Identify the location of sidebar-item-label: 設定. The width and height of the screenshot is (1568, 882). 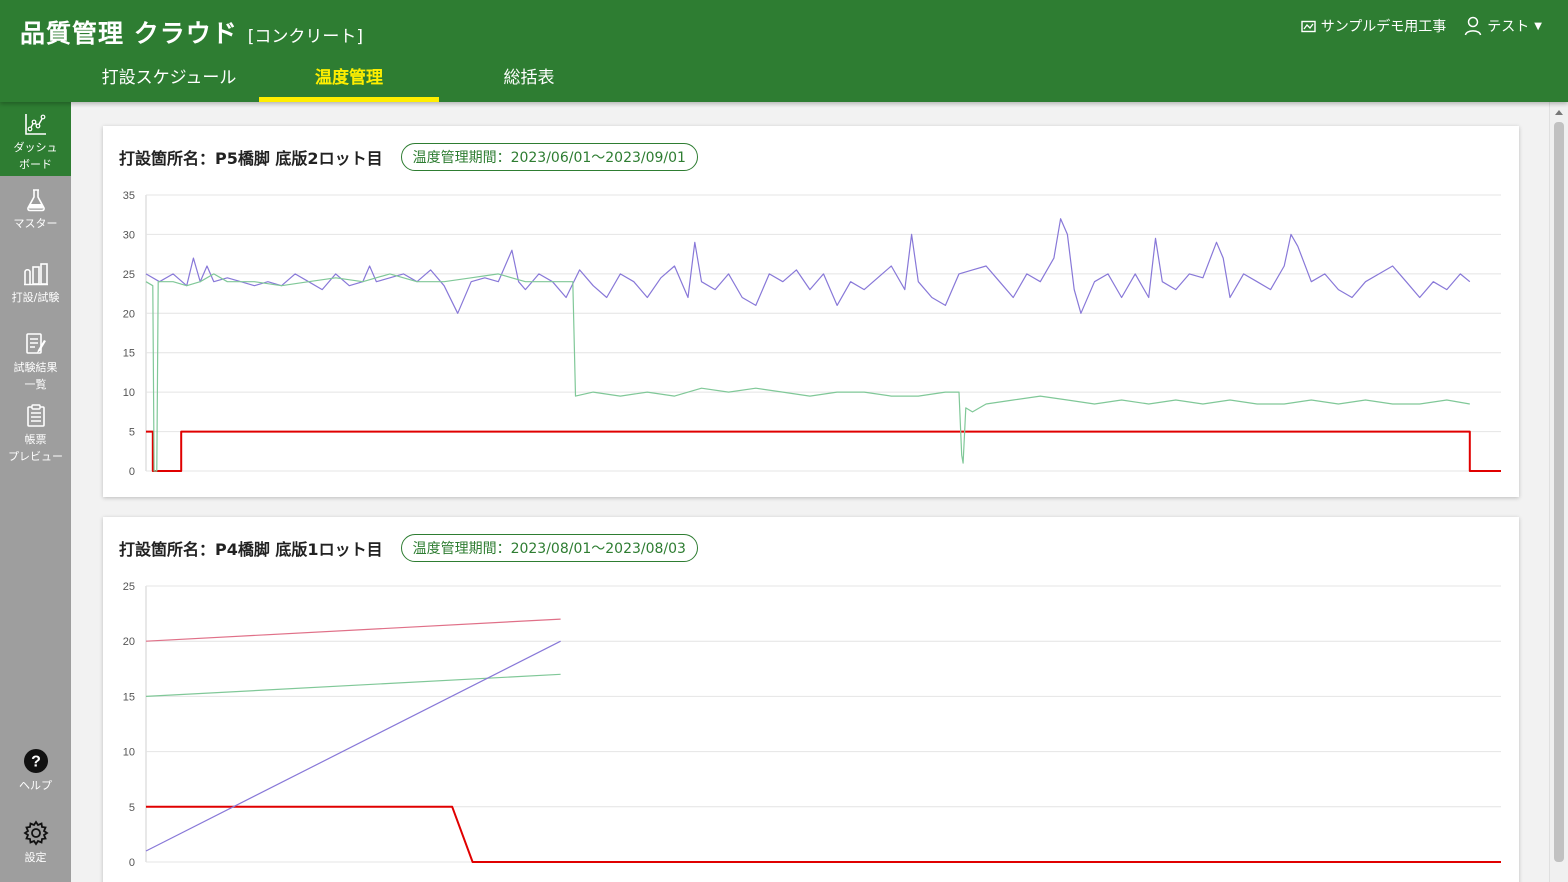
(35, 857).